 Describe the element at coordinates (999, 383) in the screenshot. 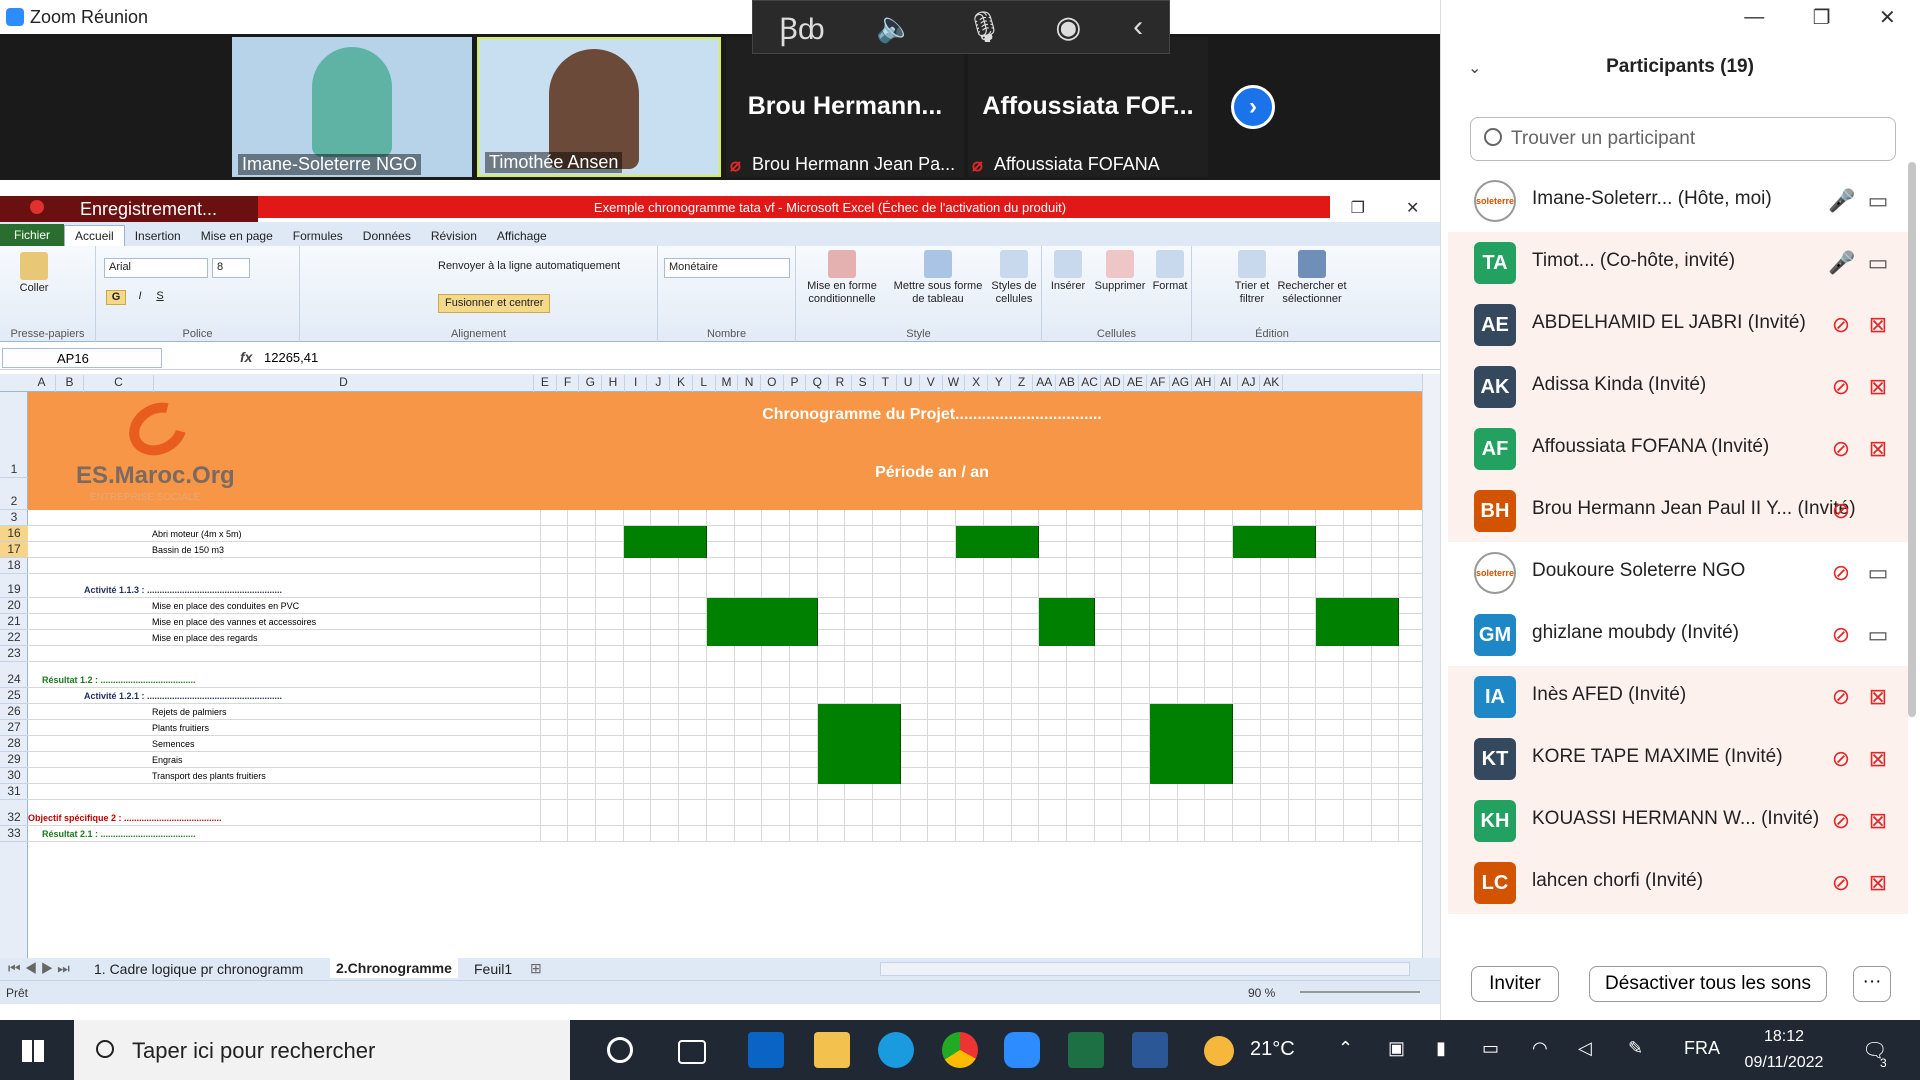

I see `column-header: Y` at that location.